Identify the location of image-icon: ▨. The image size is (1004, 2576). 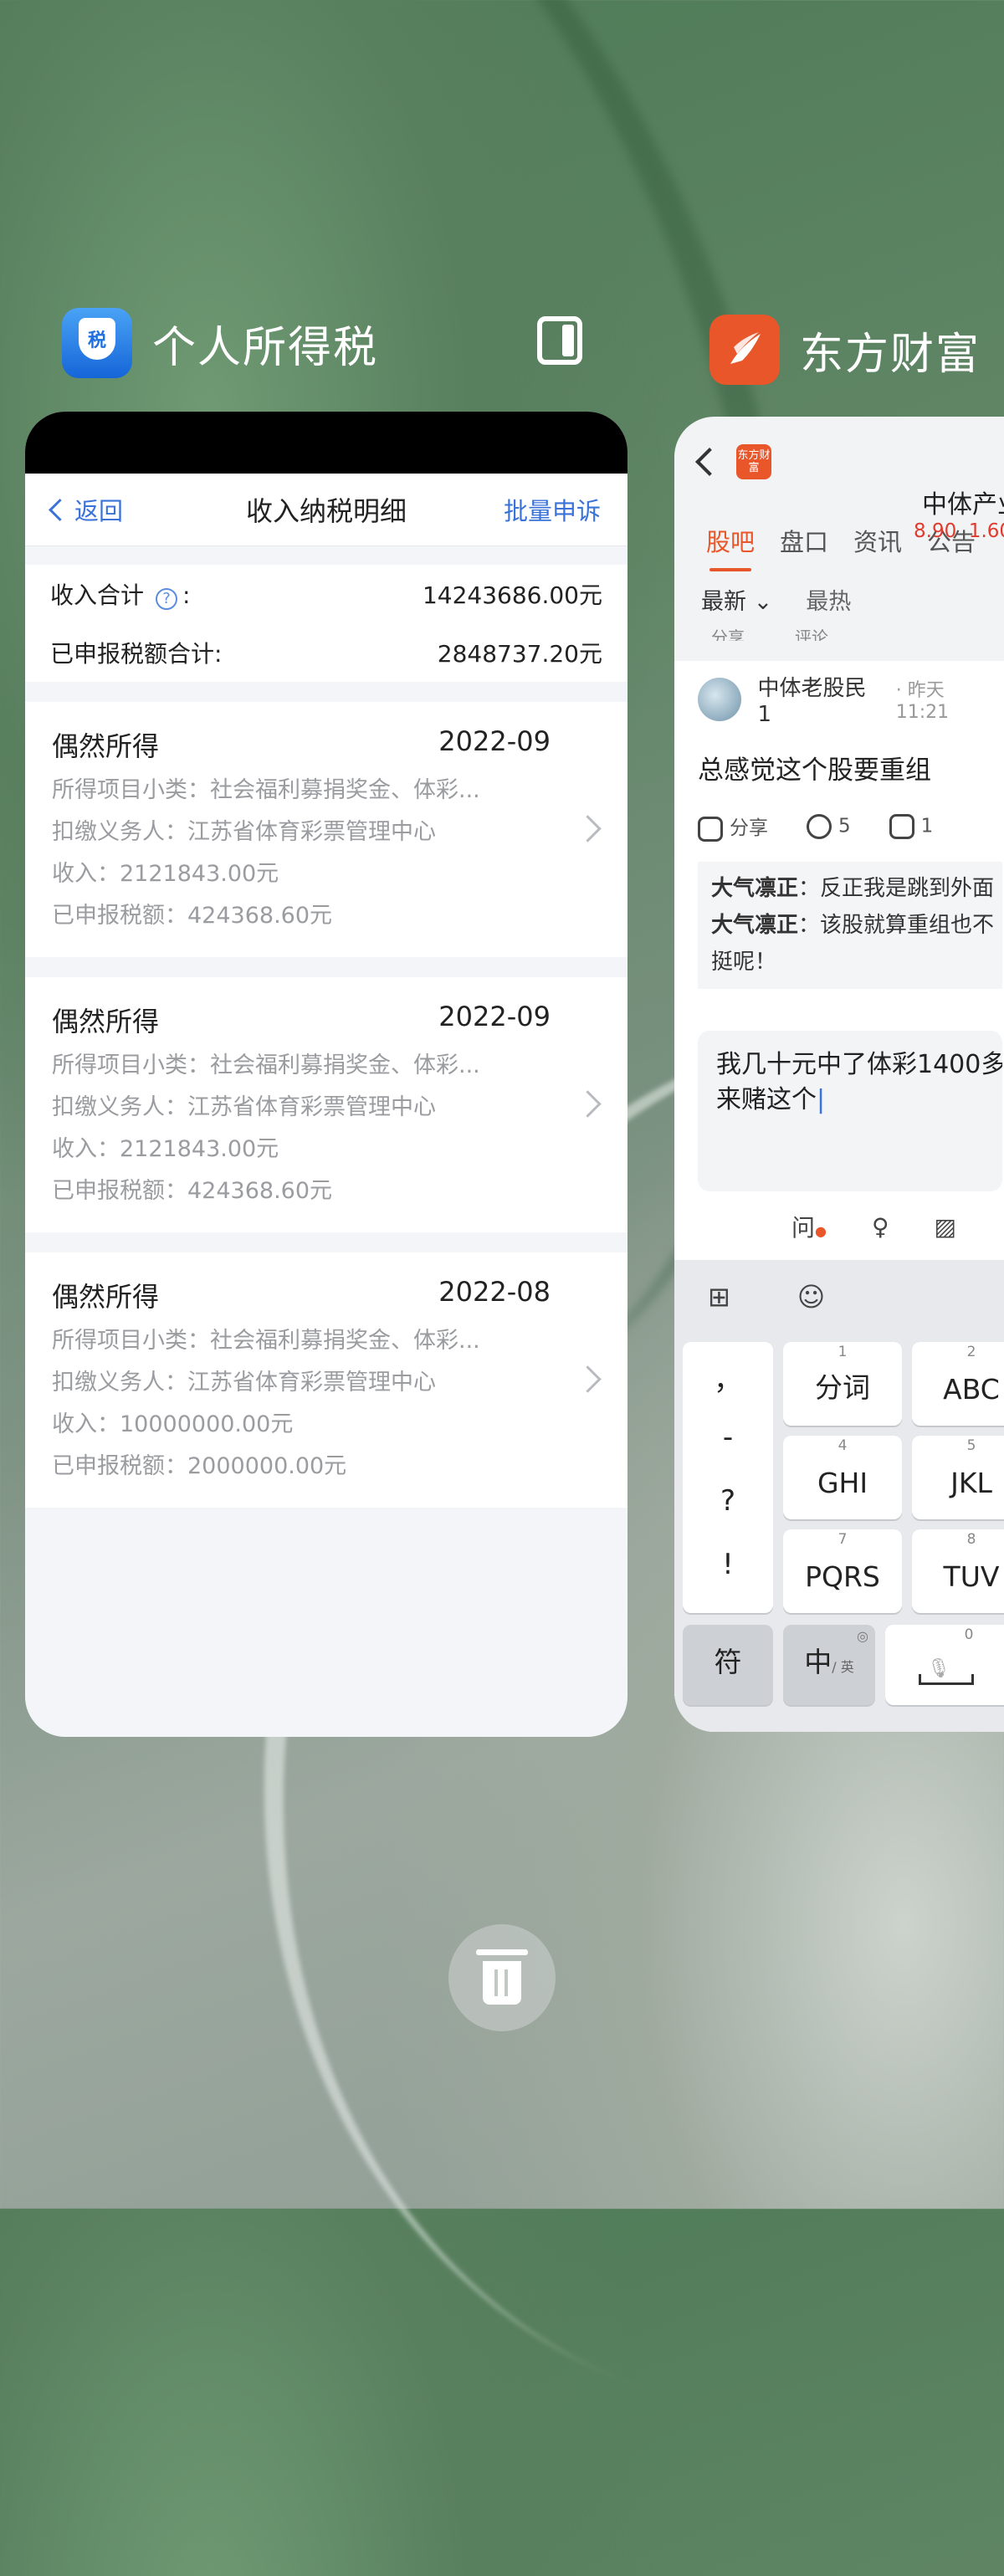
(945, 1227).